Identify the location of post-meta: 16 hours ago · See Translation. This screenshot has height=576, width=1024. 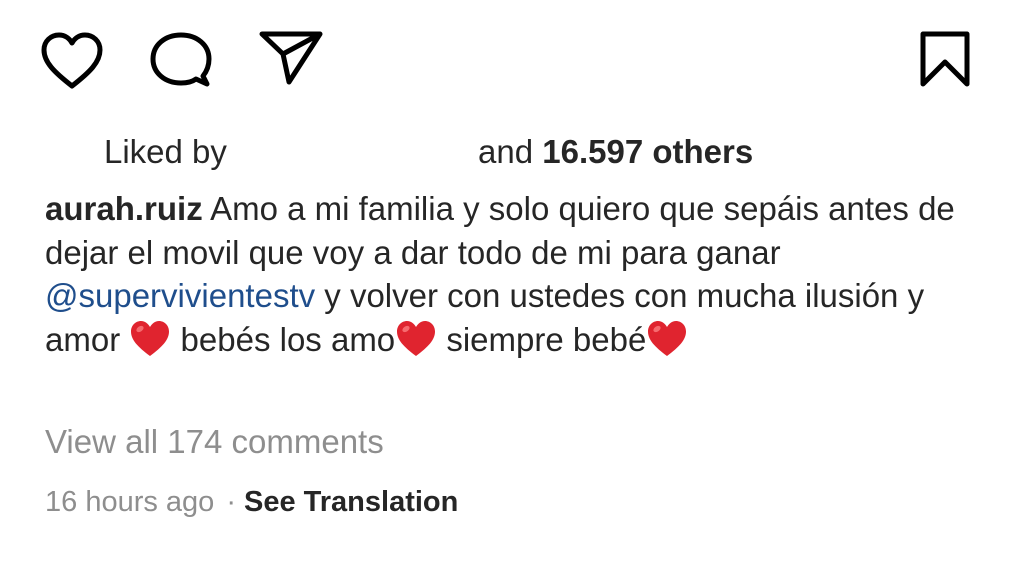
(251, 502).